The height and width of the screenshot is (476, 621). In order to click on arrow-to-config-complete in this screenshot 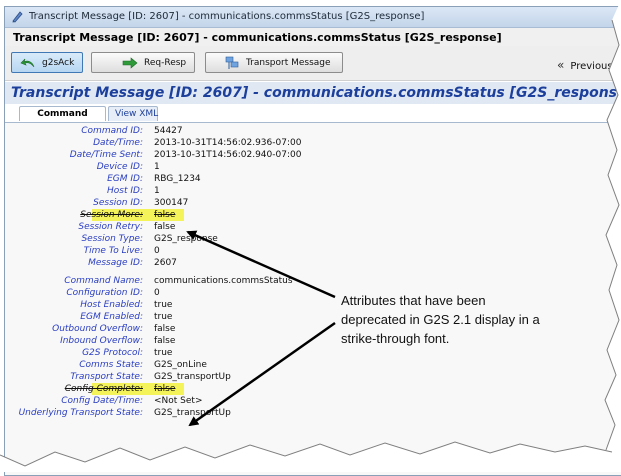, I will do `click(262, 374)`.